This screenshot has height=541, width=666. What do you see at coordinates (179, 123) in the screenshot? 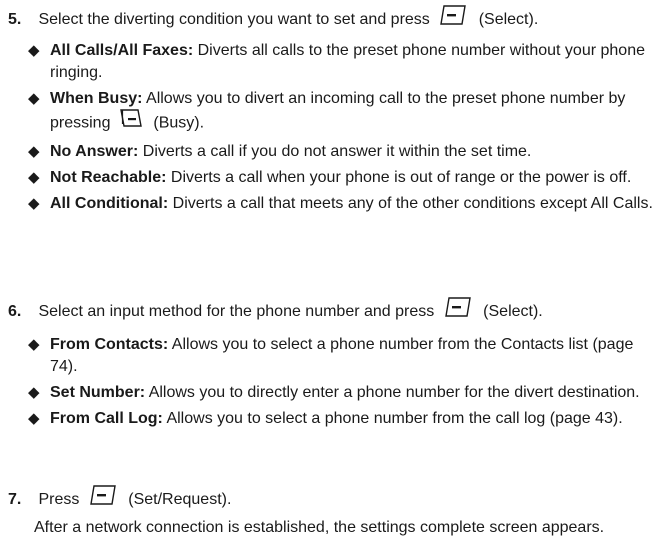
I see `option-desc-suffix: (Busy).` at bounding box center [179, 123].